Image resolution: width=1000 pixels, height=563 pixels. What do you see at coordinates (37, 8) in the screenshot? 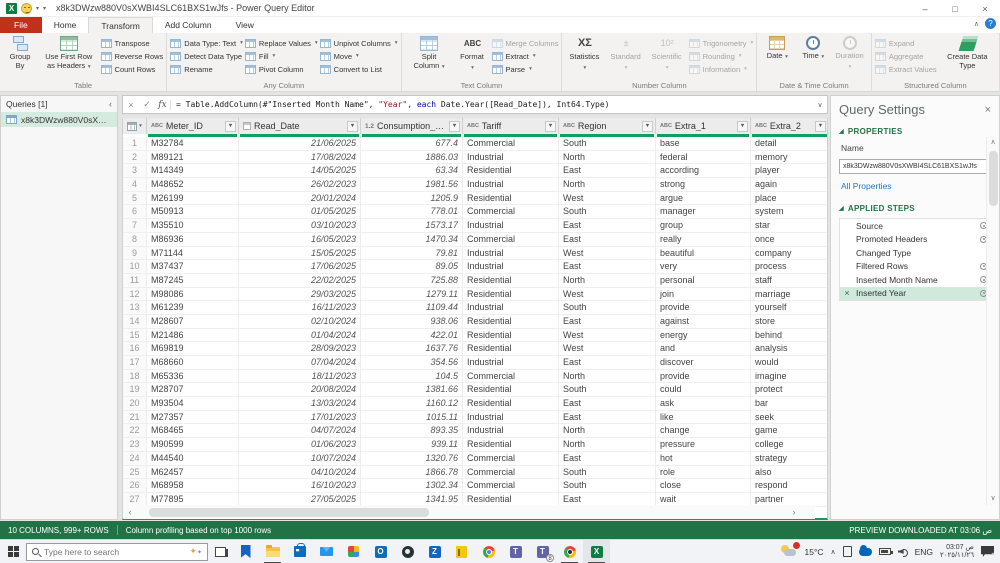
I see `smiley-dropdown-icon: ▾` at bounding box center [37, 8].